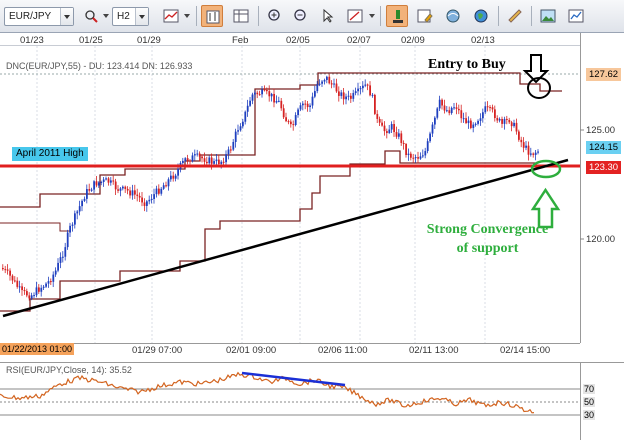 Image resolution: width=624 pixels, height=440 pixels. What do you see at coordinates (380, 16) in the screenshot?
I see `toolbar-separator` at bounding box center [380, 16].